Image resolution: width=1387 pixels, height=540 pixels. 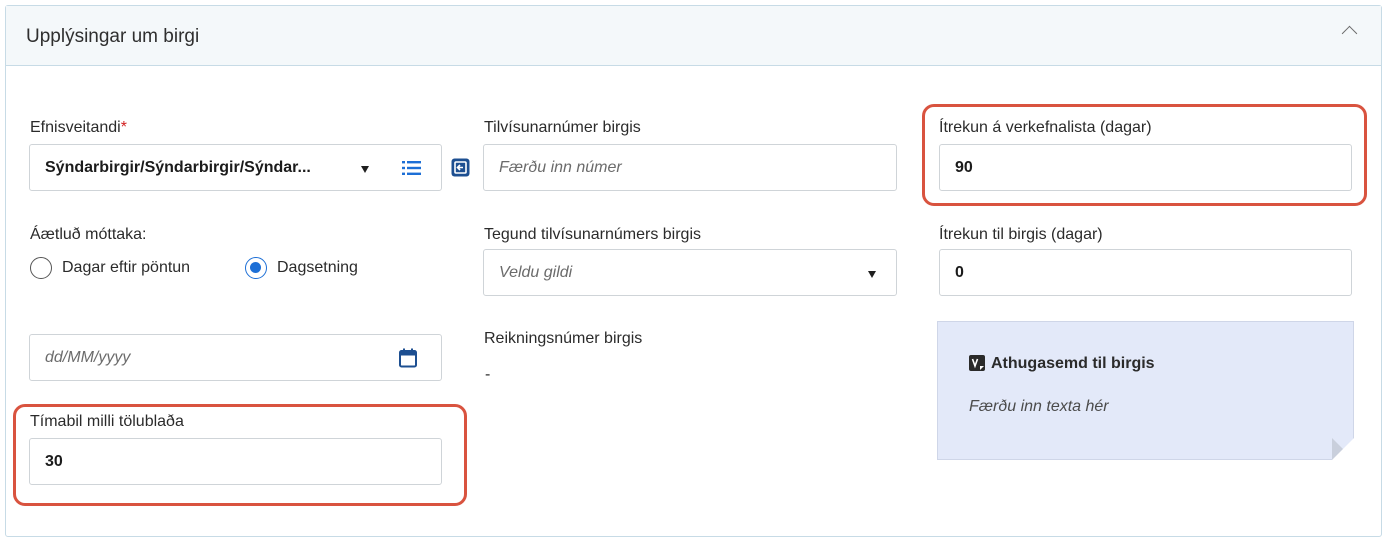 What do you see at coordinates (562, 127) in the screenshot?
I see `tilvisunarnumer-label: Tilvísunarnúmer birgis` at bounding box center [562, 127].